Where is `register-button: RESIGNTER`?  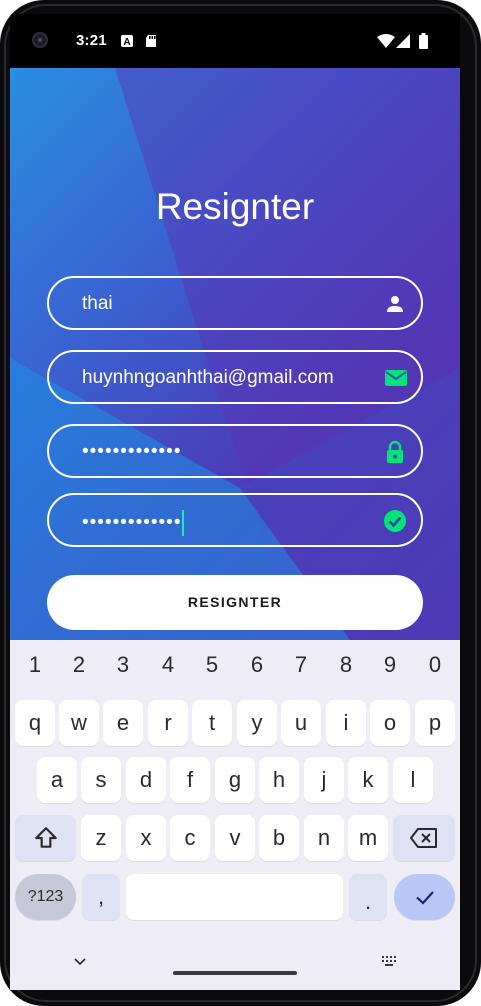
register-button: RESIGNTER is located at coordinates (235, 602).